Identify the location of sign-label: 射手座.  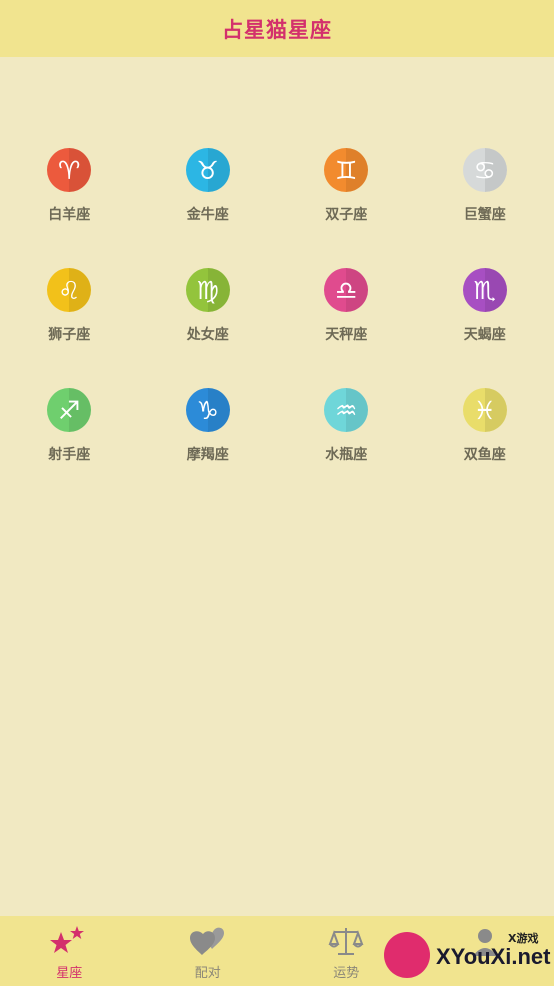
(69, 455).